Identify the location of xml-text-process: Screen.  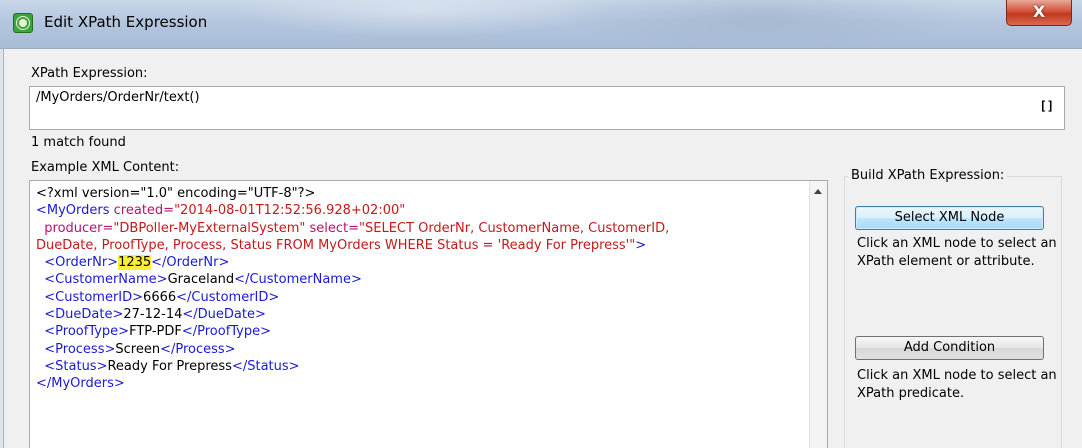
(137, 349).